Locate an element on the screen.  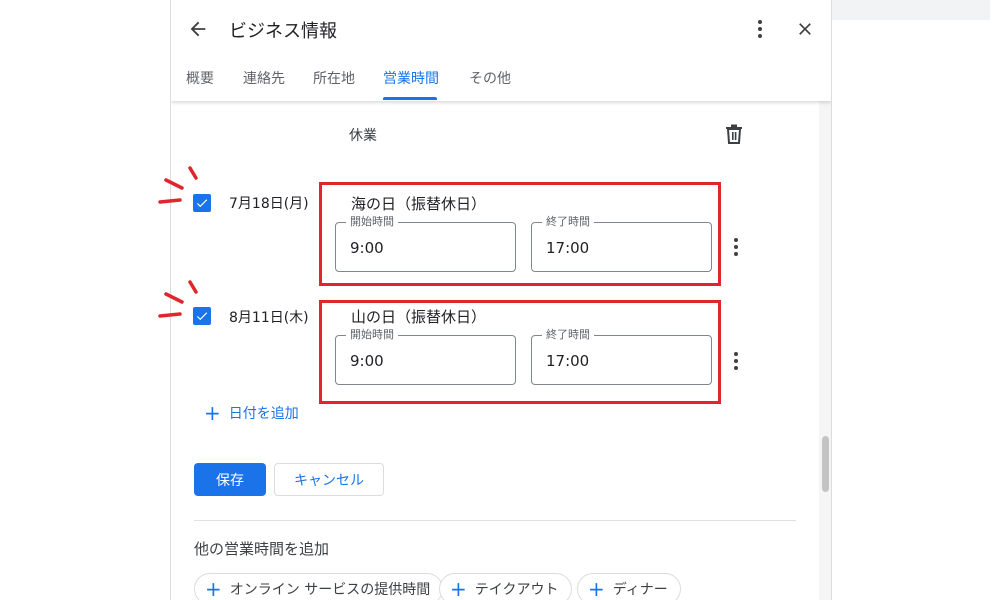
add-date-label: 日付を追加 is located at coordinates (263, 414).